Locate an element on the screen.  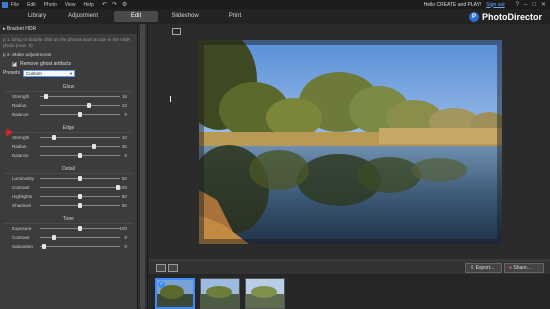
redo-icon: ↷ is located at coordinates (114, 4).